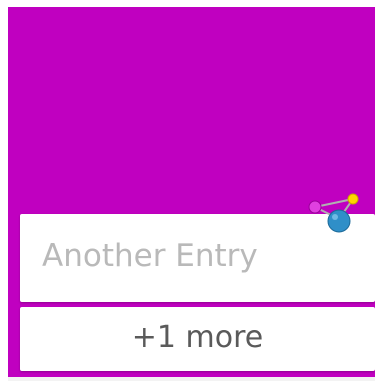 The image size is (380, 388). I want to click on more-label: +1 more, so click(197, 337).